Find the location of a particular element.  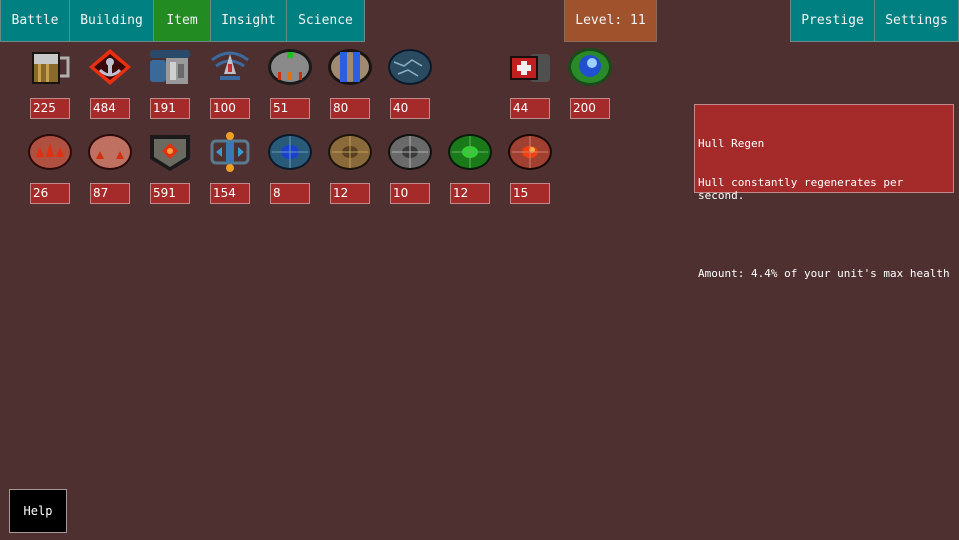

item-count: 26 is located at coordinates (50, 193).